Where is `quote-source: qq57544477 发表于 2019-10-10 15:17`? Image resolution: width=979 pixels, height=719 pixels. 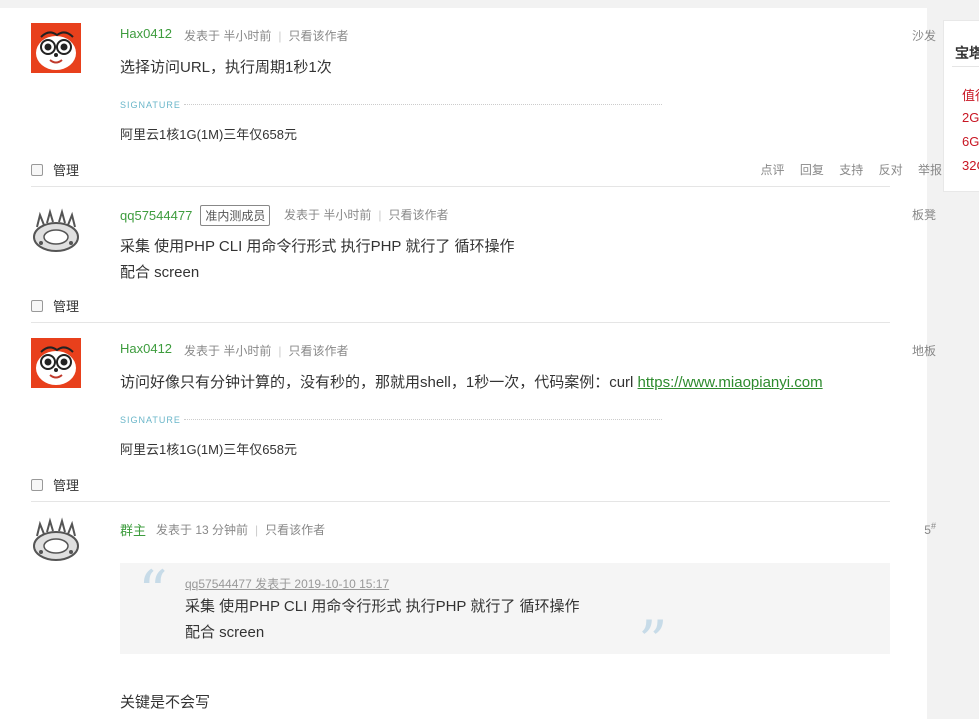 quote-source: qq57544477 发表于 2019-10-10 15:17 is located at coordinates (287, 583).